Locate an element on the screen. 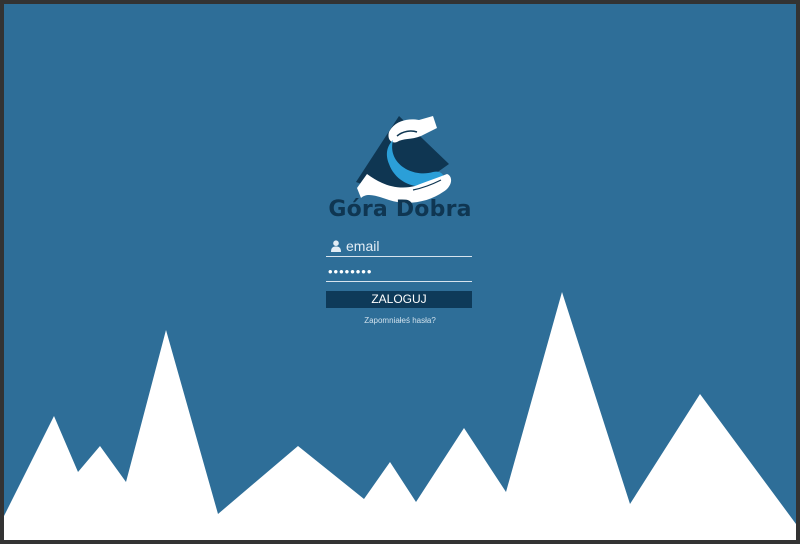 The image size is (800, 544). gora-dobra-logo is located at coordinates (404, 159).